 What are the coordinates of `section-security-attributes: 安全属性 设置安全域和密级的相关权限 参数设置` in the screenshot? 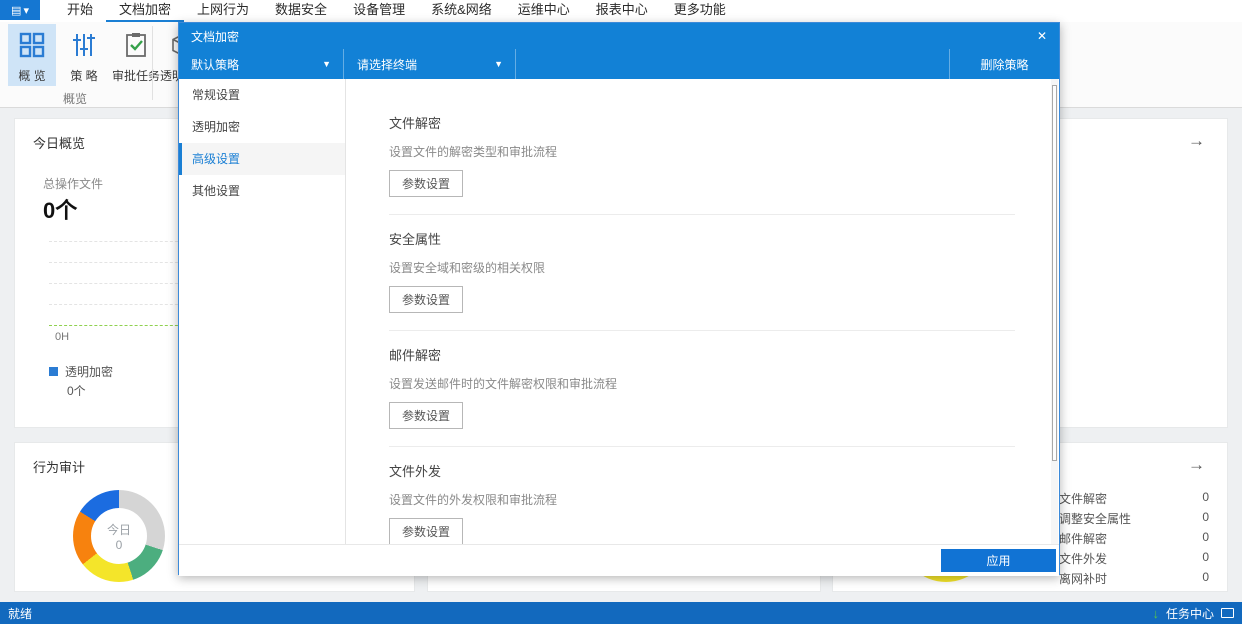 It's located at (722, 280).